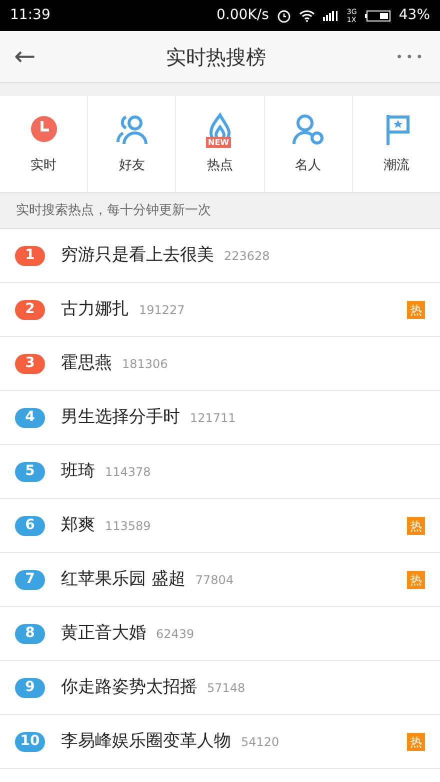  Describe the element at coordinates (128, 472) in the screenshot. I see `search-count: 114378` at that location.